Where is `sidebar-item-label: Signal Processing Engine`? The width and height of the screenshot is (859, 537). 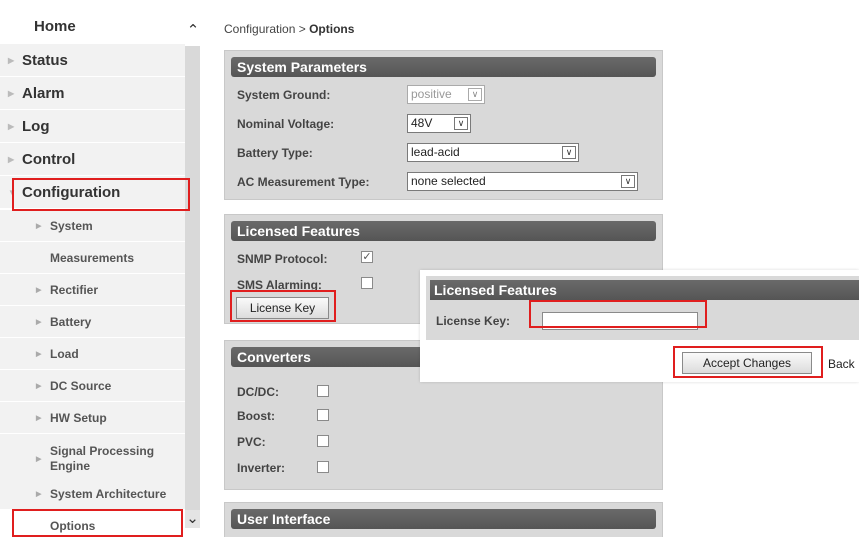
sidebar-item-label: Signal Processing Engine is located at coordinates (102, 458).